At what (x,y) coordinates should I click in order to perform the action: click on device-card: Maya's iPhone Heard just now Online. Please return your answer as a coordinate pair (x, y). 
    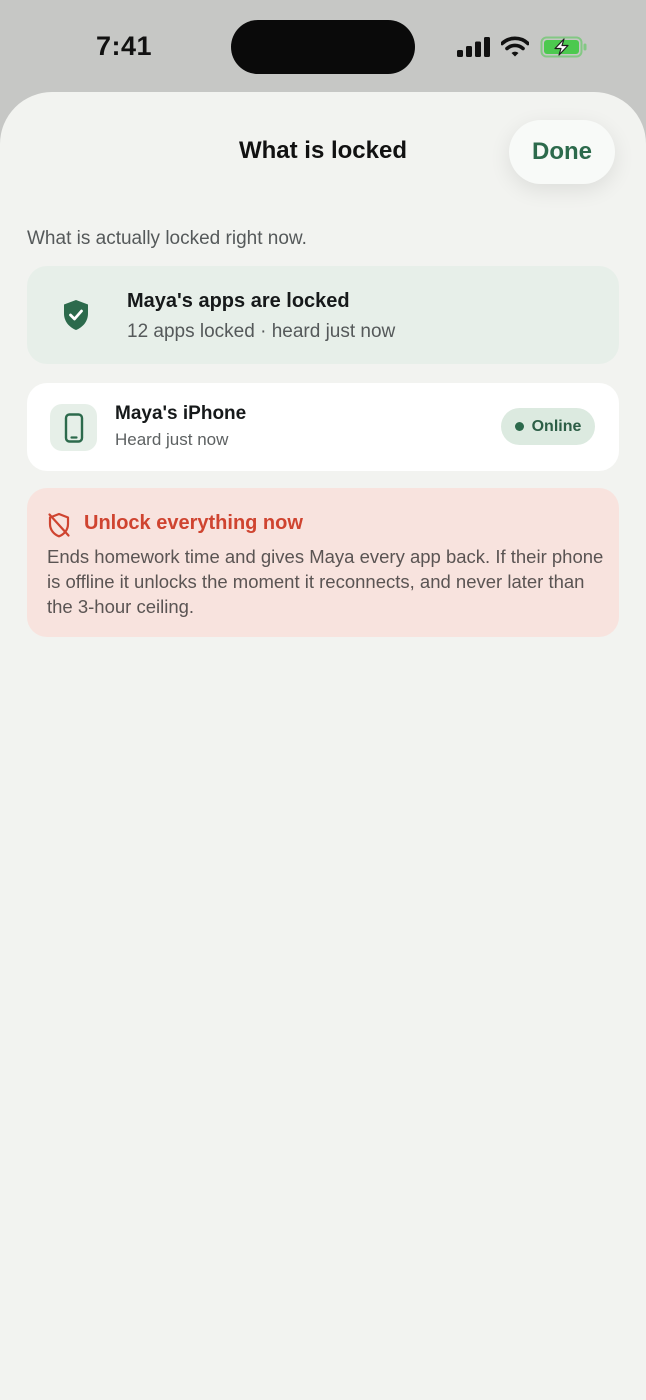
    Looking at the image, I should click on (323, 427).